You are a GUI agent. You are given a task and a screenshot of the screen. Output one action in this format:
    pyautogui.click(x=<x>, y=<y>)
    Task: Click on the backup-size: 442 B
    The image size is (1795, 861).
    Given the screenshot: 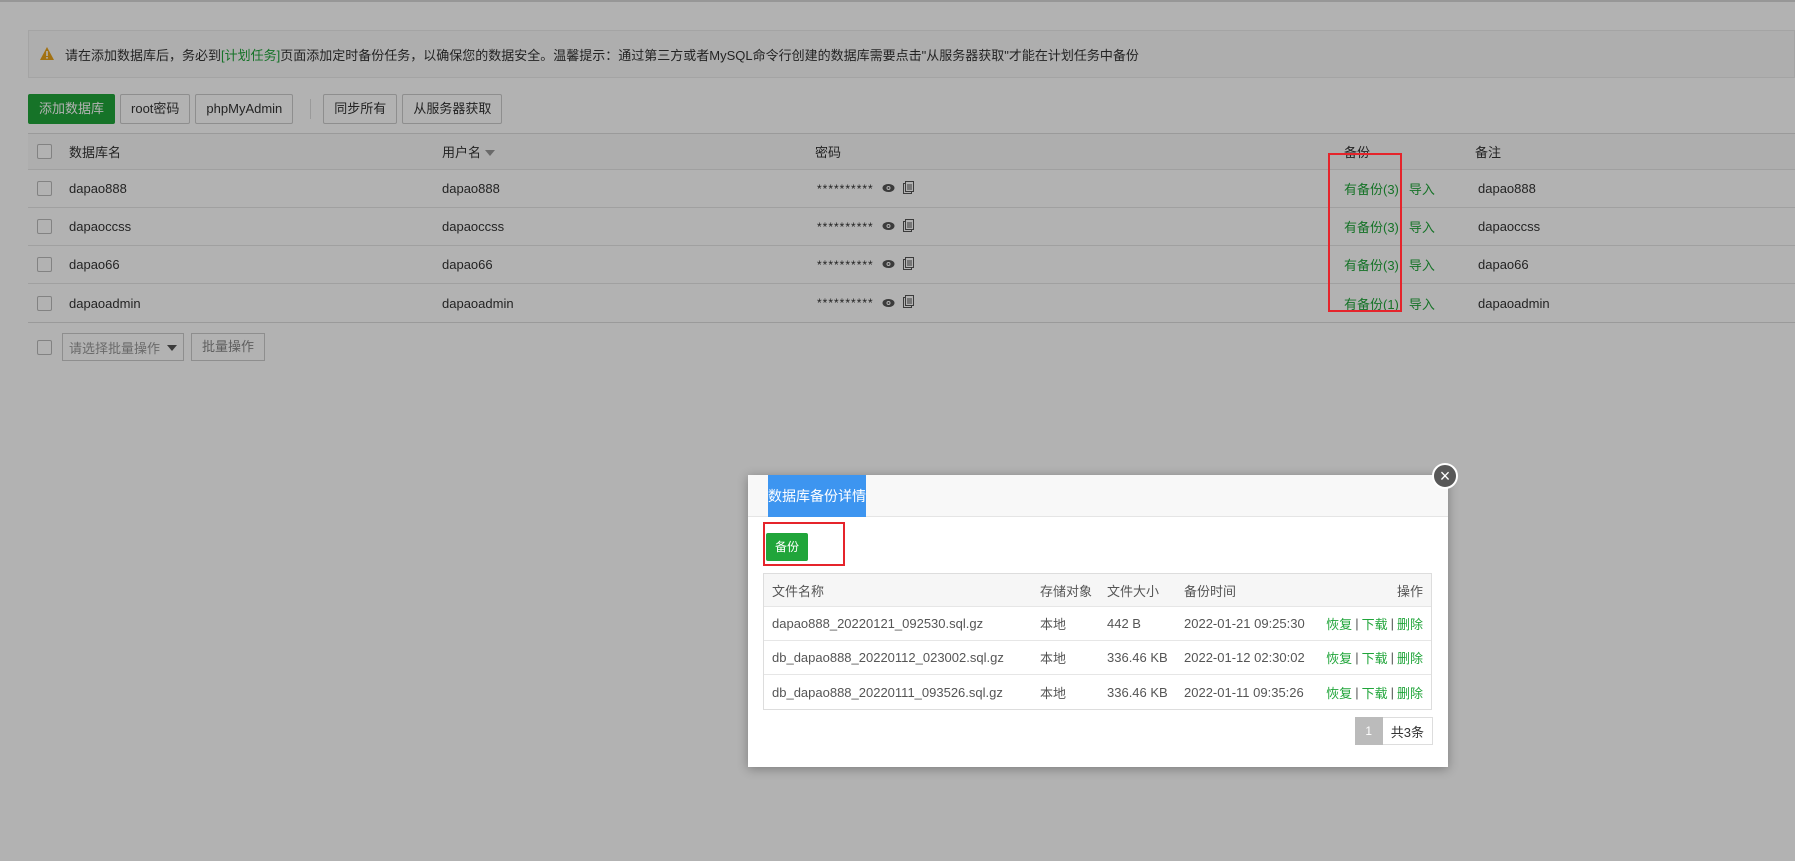 What is the action you would take?
    pyautogui.click(x=1124, y=623)
    